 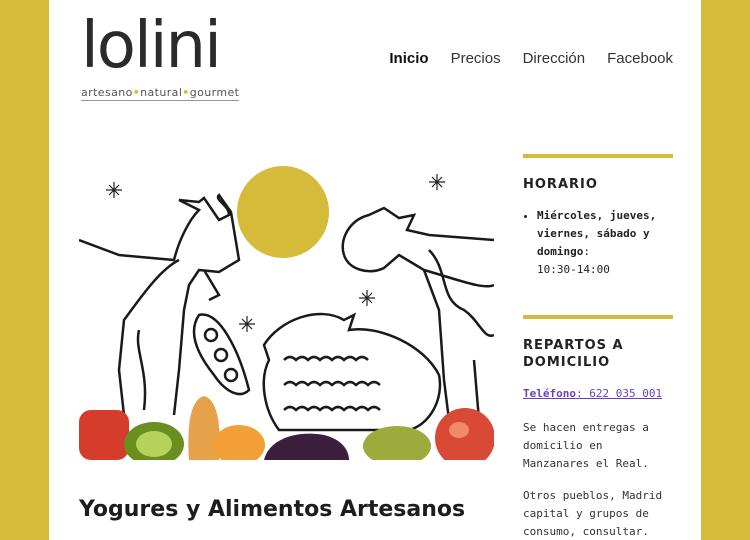 I want to click on vegetables-row, so click(x=286, y=428).